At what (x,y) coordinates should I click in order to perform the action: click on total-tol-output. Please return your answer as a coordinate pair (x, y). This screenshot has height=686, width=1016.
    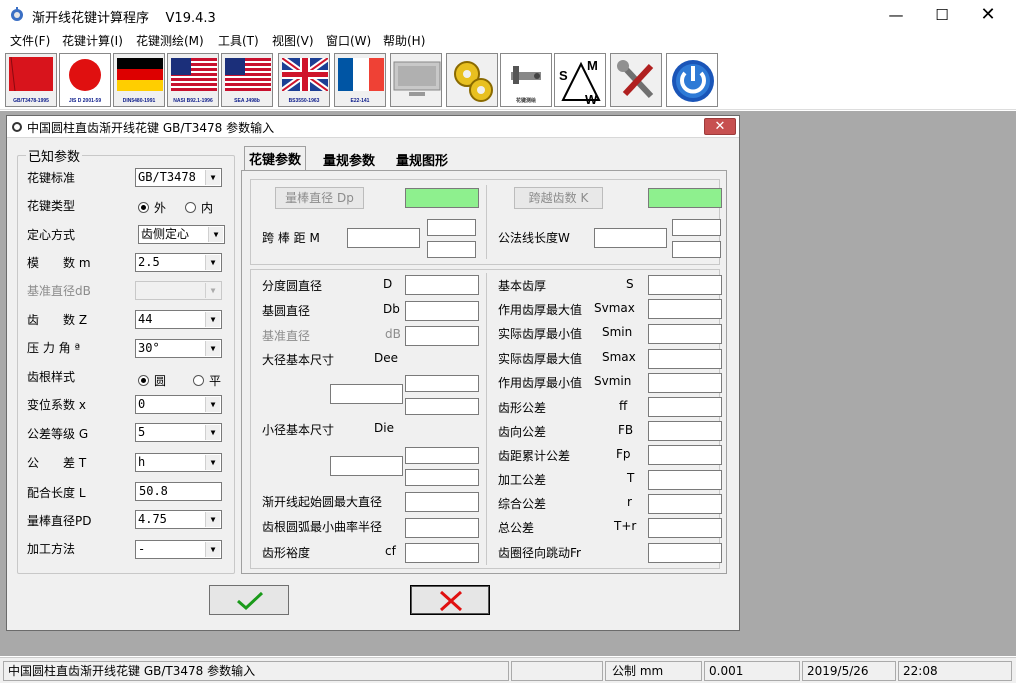
    Looking at the image, I should click on (685, 528).